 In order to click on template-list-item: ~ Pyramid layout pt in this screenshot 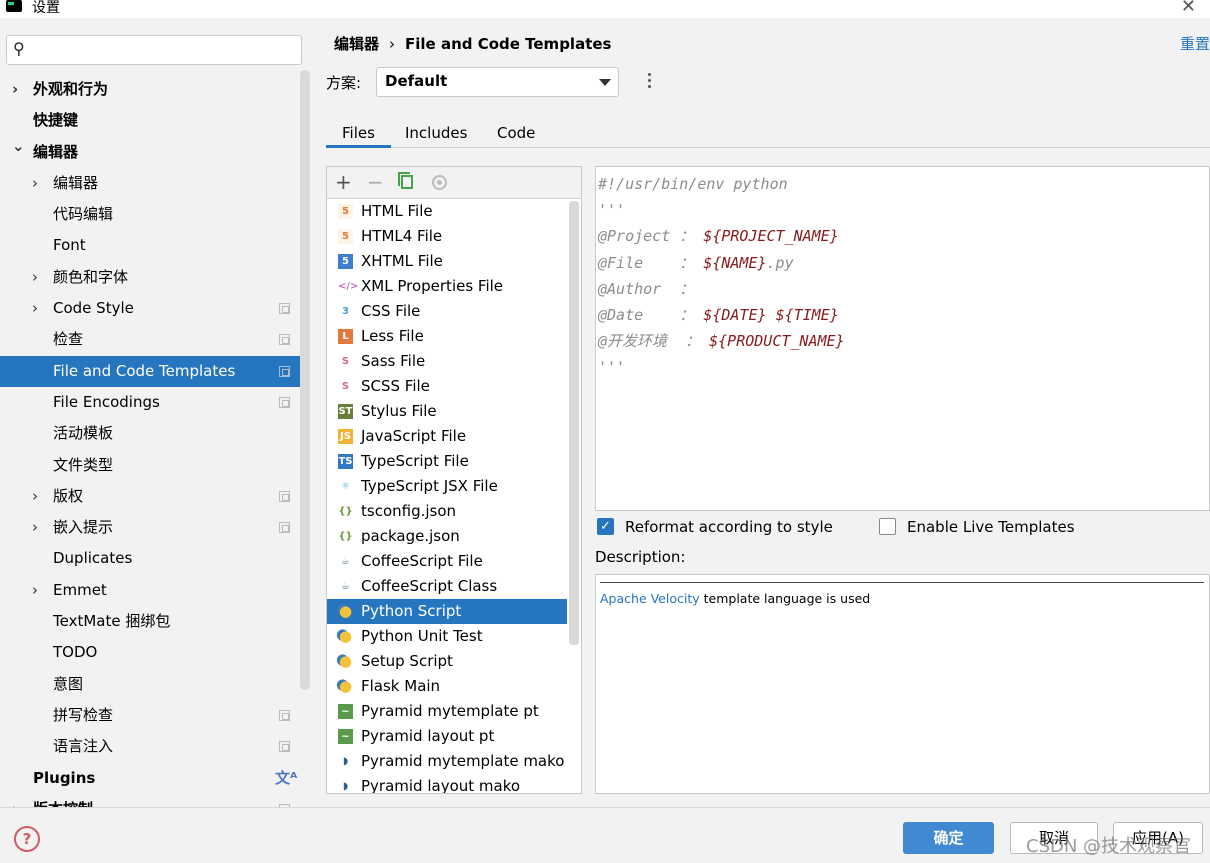, I will do `click(447, 736)`.